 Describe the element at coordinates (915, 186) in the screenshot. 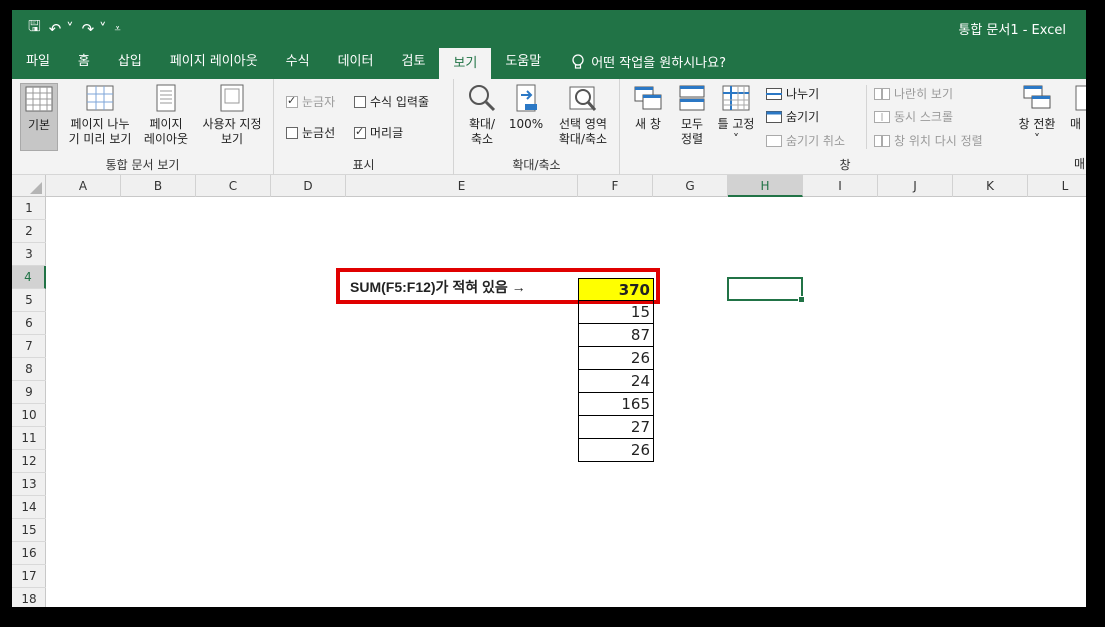

I see `column-header-j: J` at that location.